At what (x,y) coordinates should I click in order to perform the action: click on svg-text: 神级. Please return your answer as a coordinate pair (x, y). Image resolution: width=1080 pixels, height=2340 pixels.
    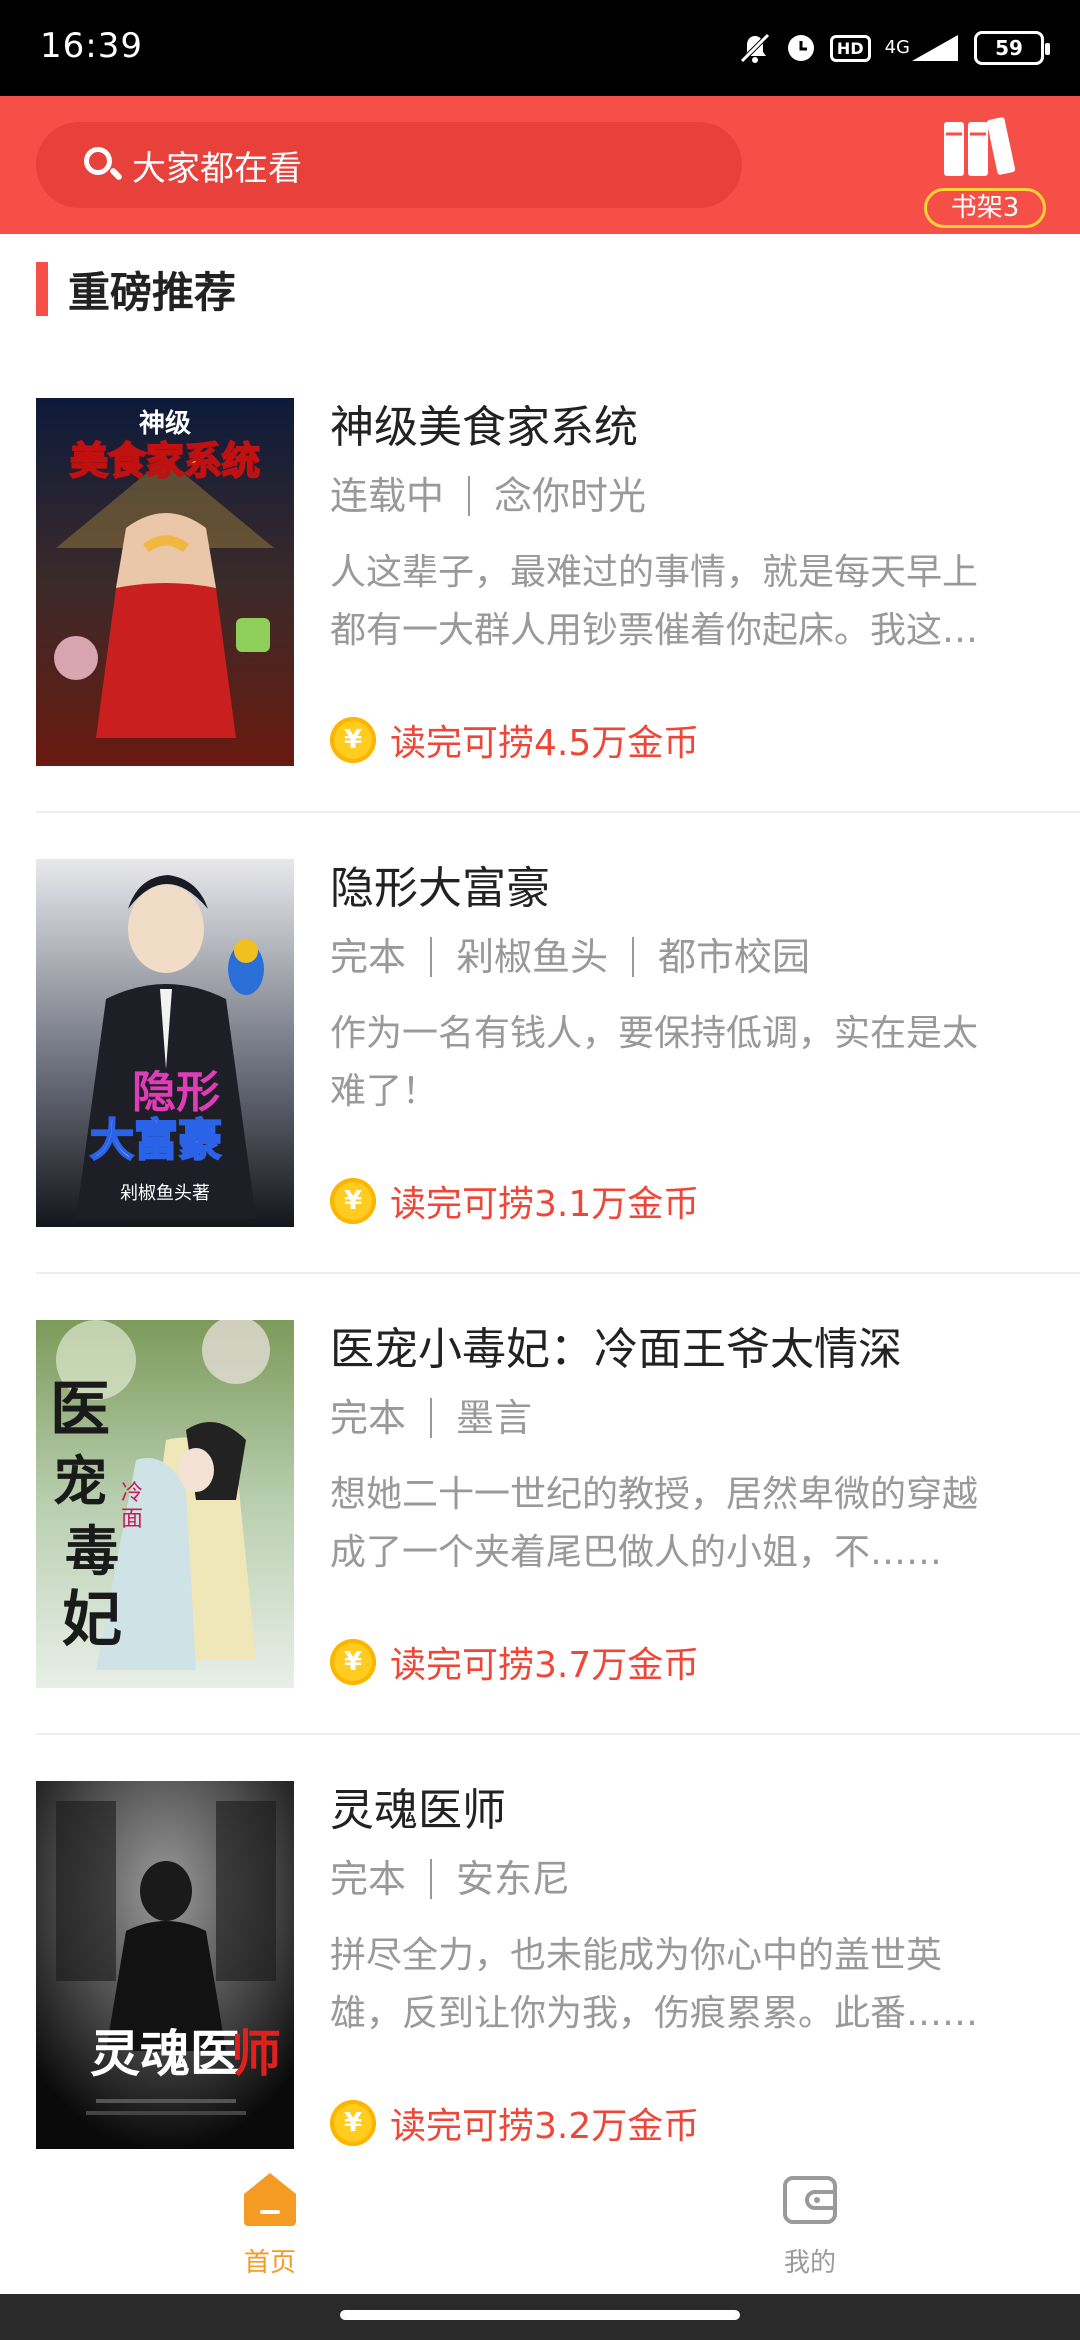
    Looking at the image, I should click on (165, 423).